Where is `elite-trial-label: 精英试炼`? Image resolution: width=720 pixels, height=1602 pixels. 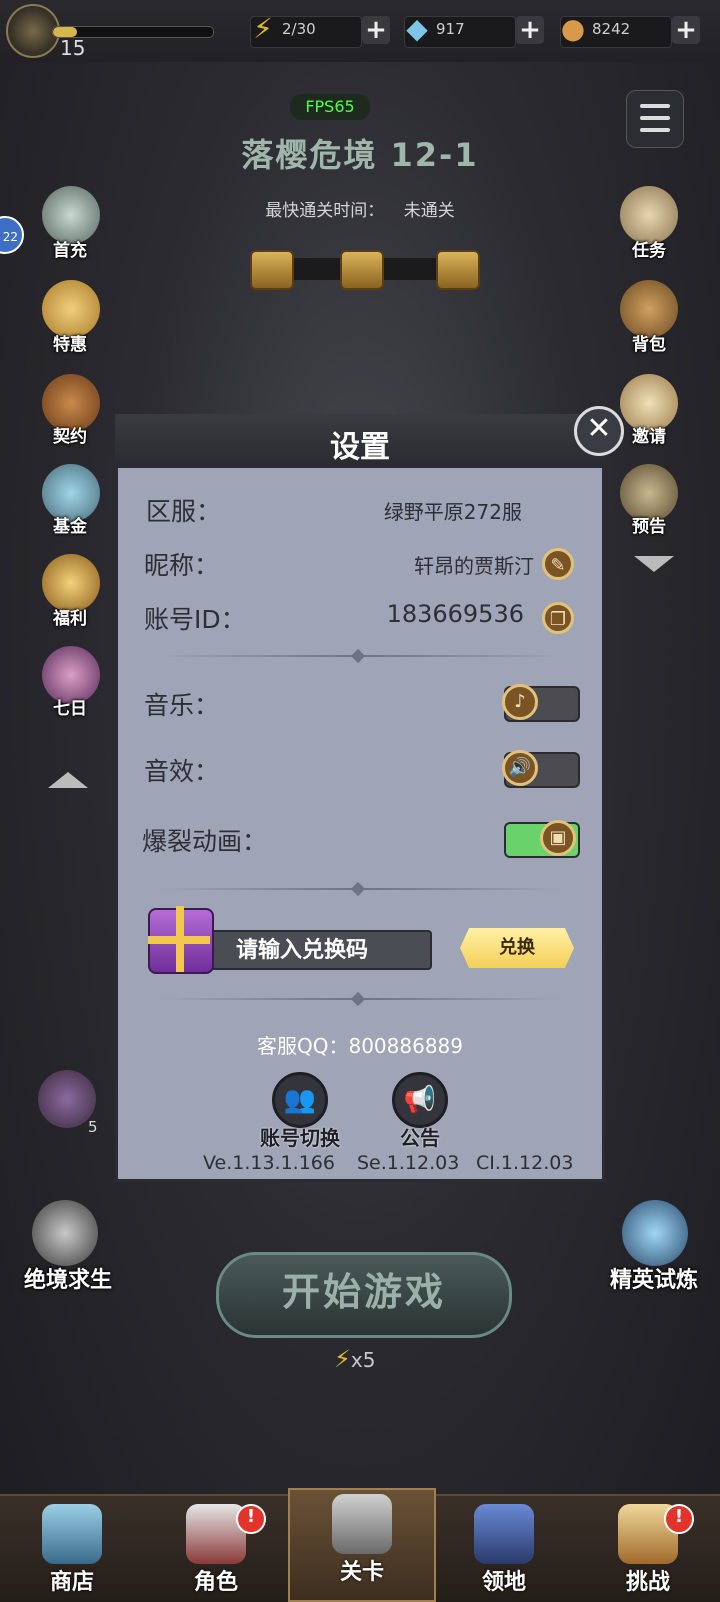
elite-trial-label: 精英试炼 is located at coordinates (654, 1278).